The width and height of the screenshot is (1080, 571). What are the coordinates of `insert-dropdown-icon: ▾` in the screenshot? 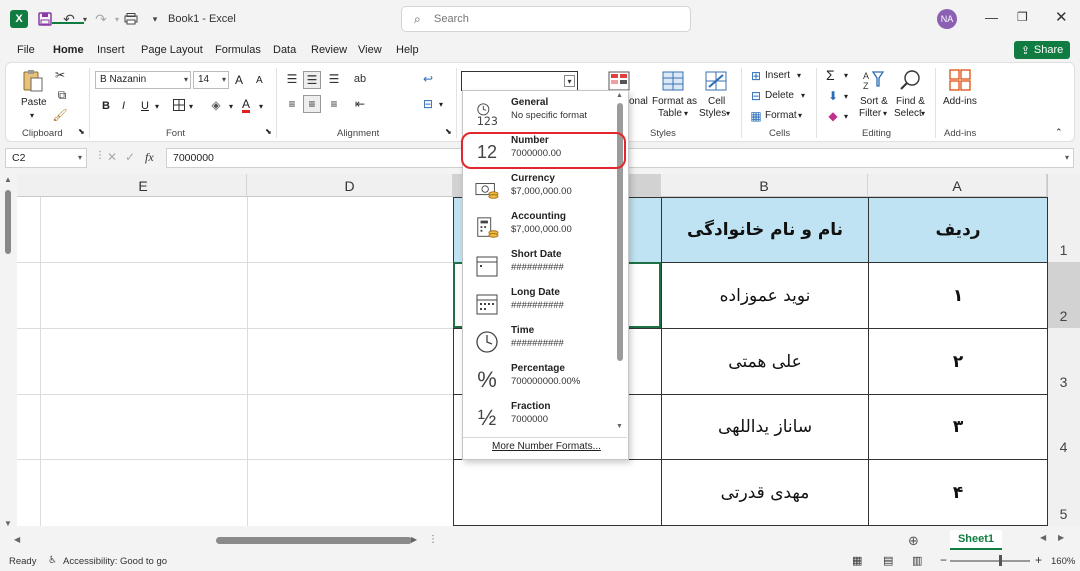 It's located at (799, 75).